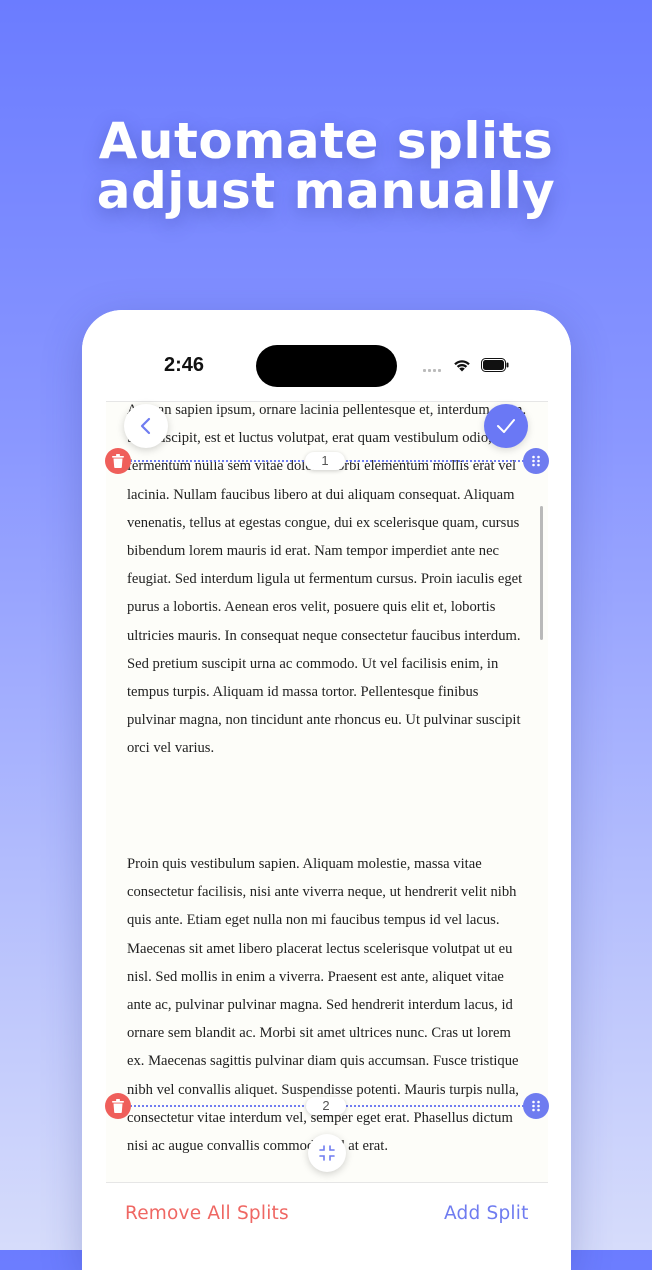  What do you see at coordinates (325, 461) in the screenshot?
I see `split-1-number: 1` at bounding box center [325, 461].